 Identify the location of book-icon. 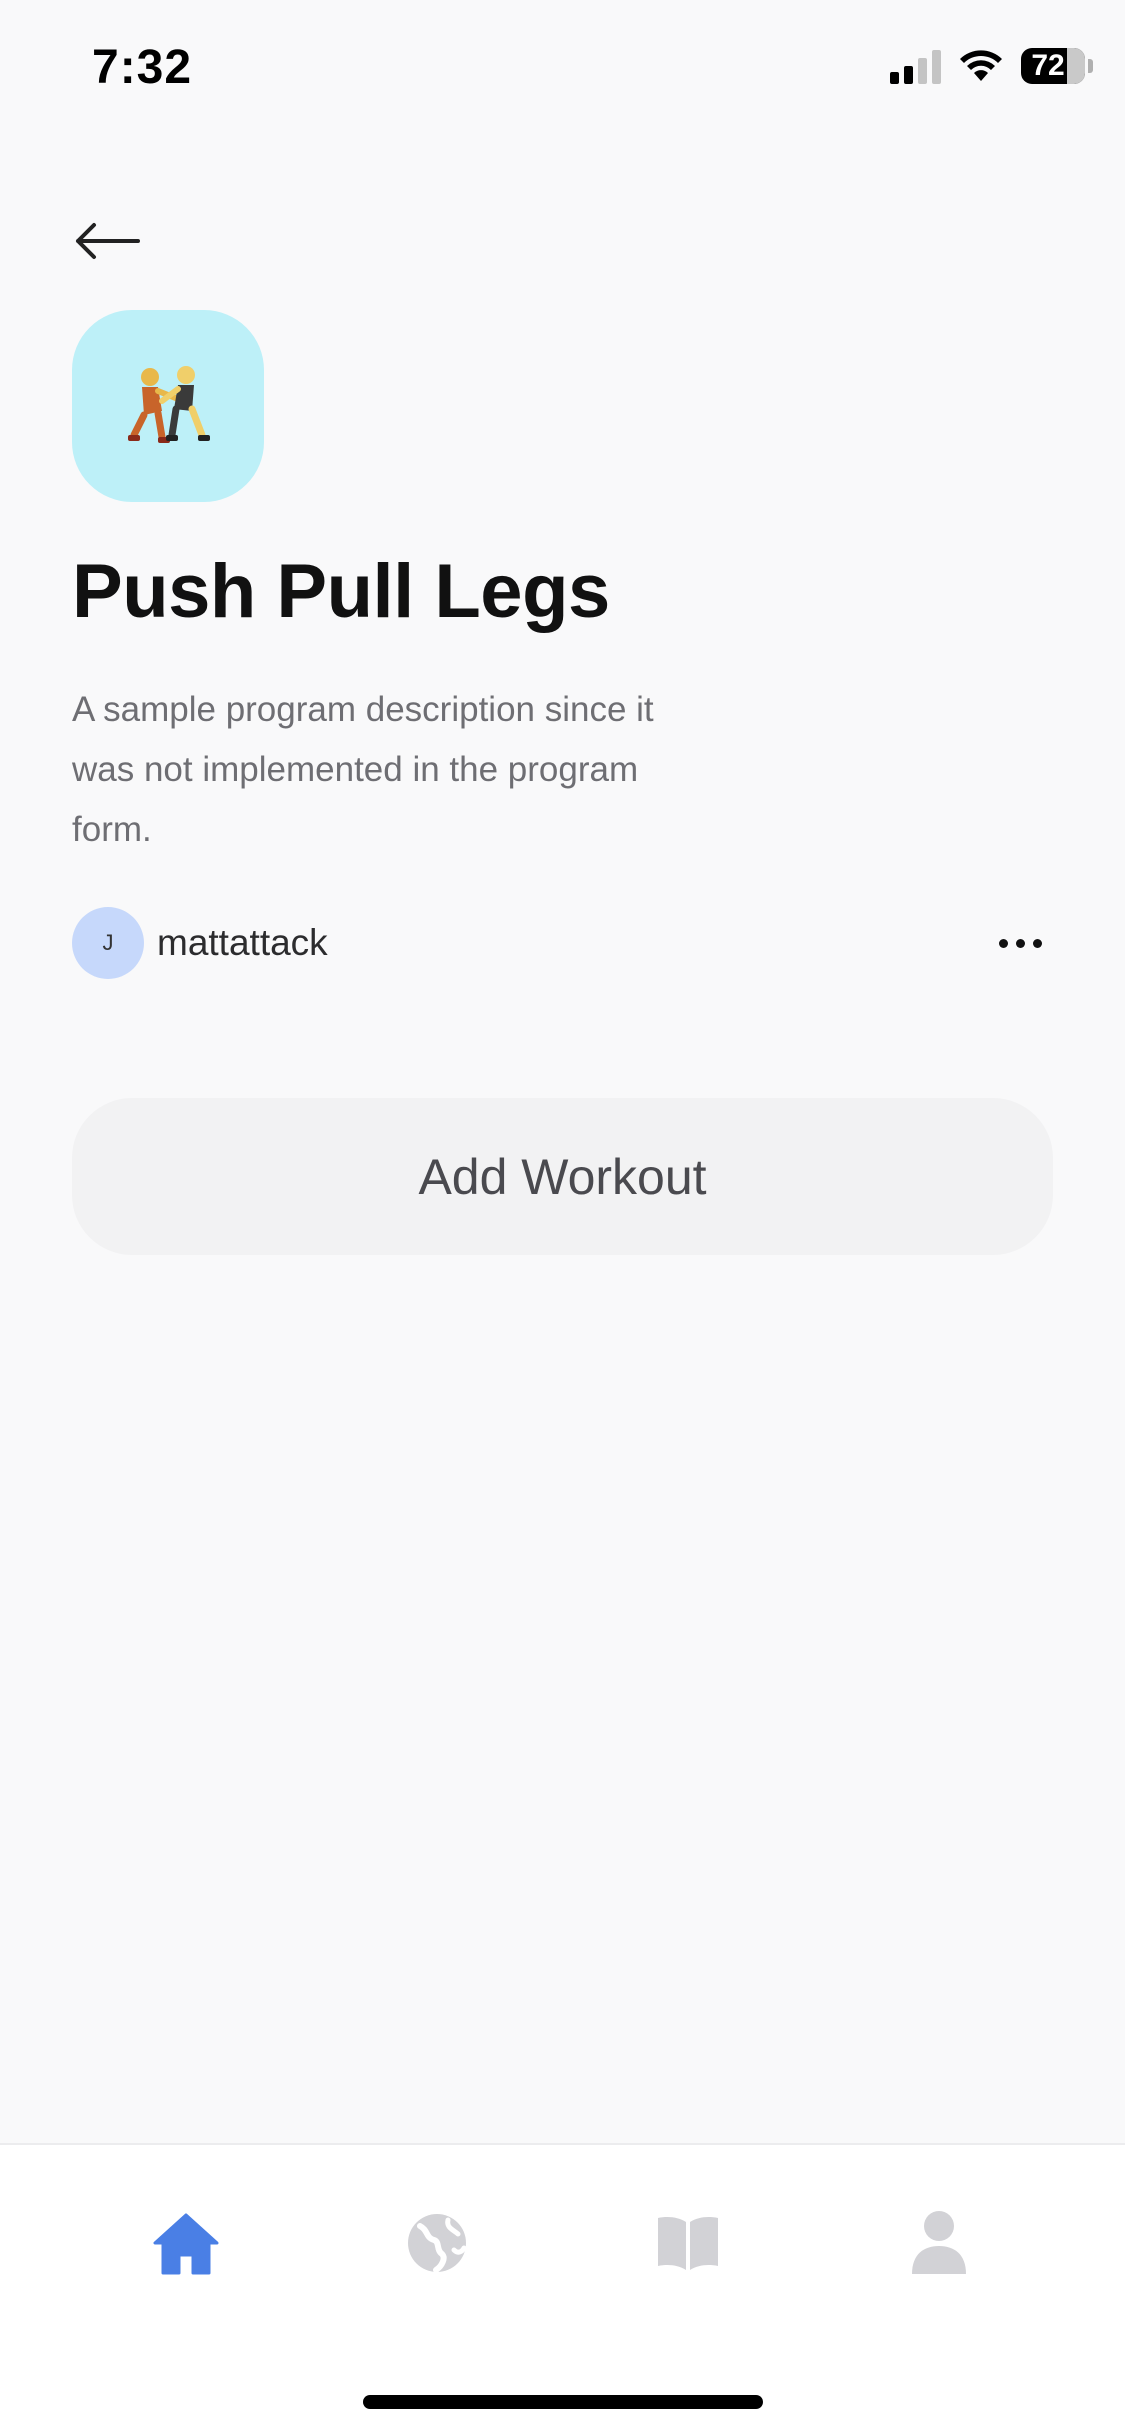
(688, 2243).